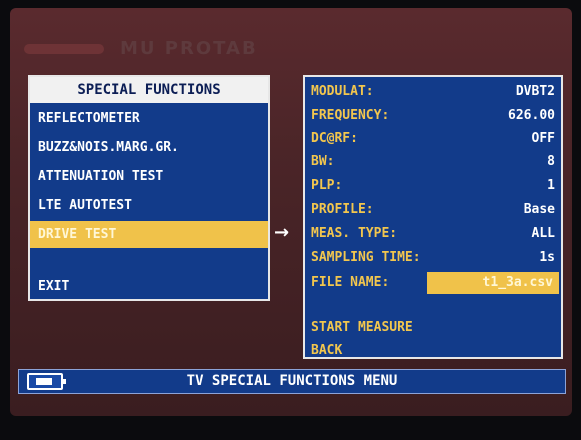  I want to click on menu-item-drive-test: DRIVE TEST, so click(149, 234).